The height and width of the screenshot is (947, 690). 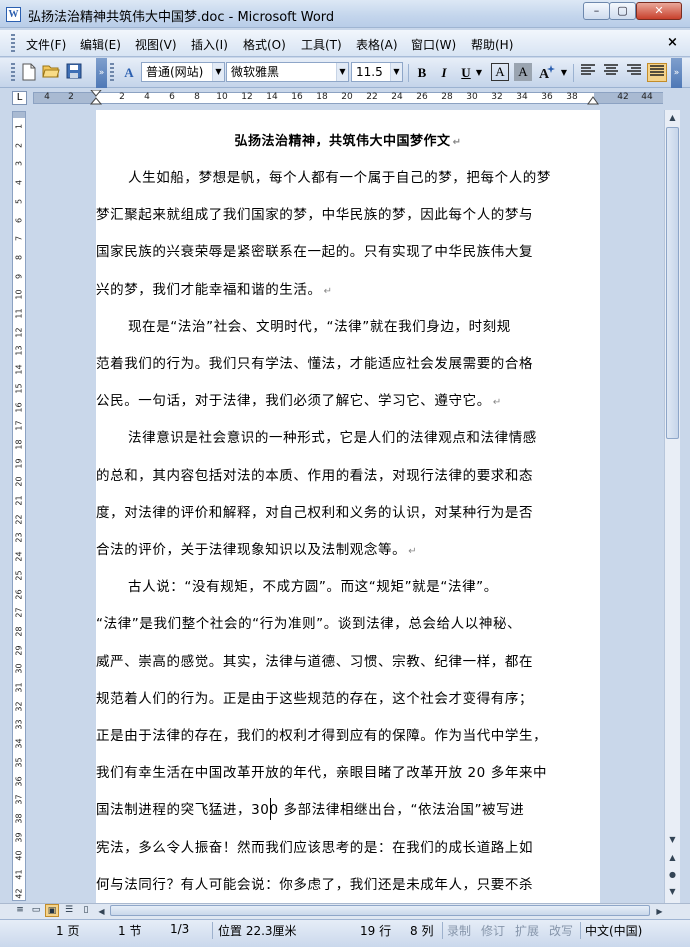 I want to click on align-left-icon, so click(x=588, y=73).